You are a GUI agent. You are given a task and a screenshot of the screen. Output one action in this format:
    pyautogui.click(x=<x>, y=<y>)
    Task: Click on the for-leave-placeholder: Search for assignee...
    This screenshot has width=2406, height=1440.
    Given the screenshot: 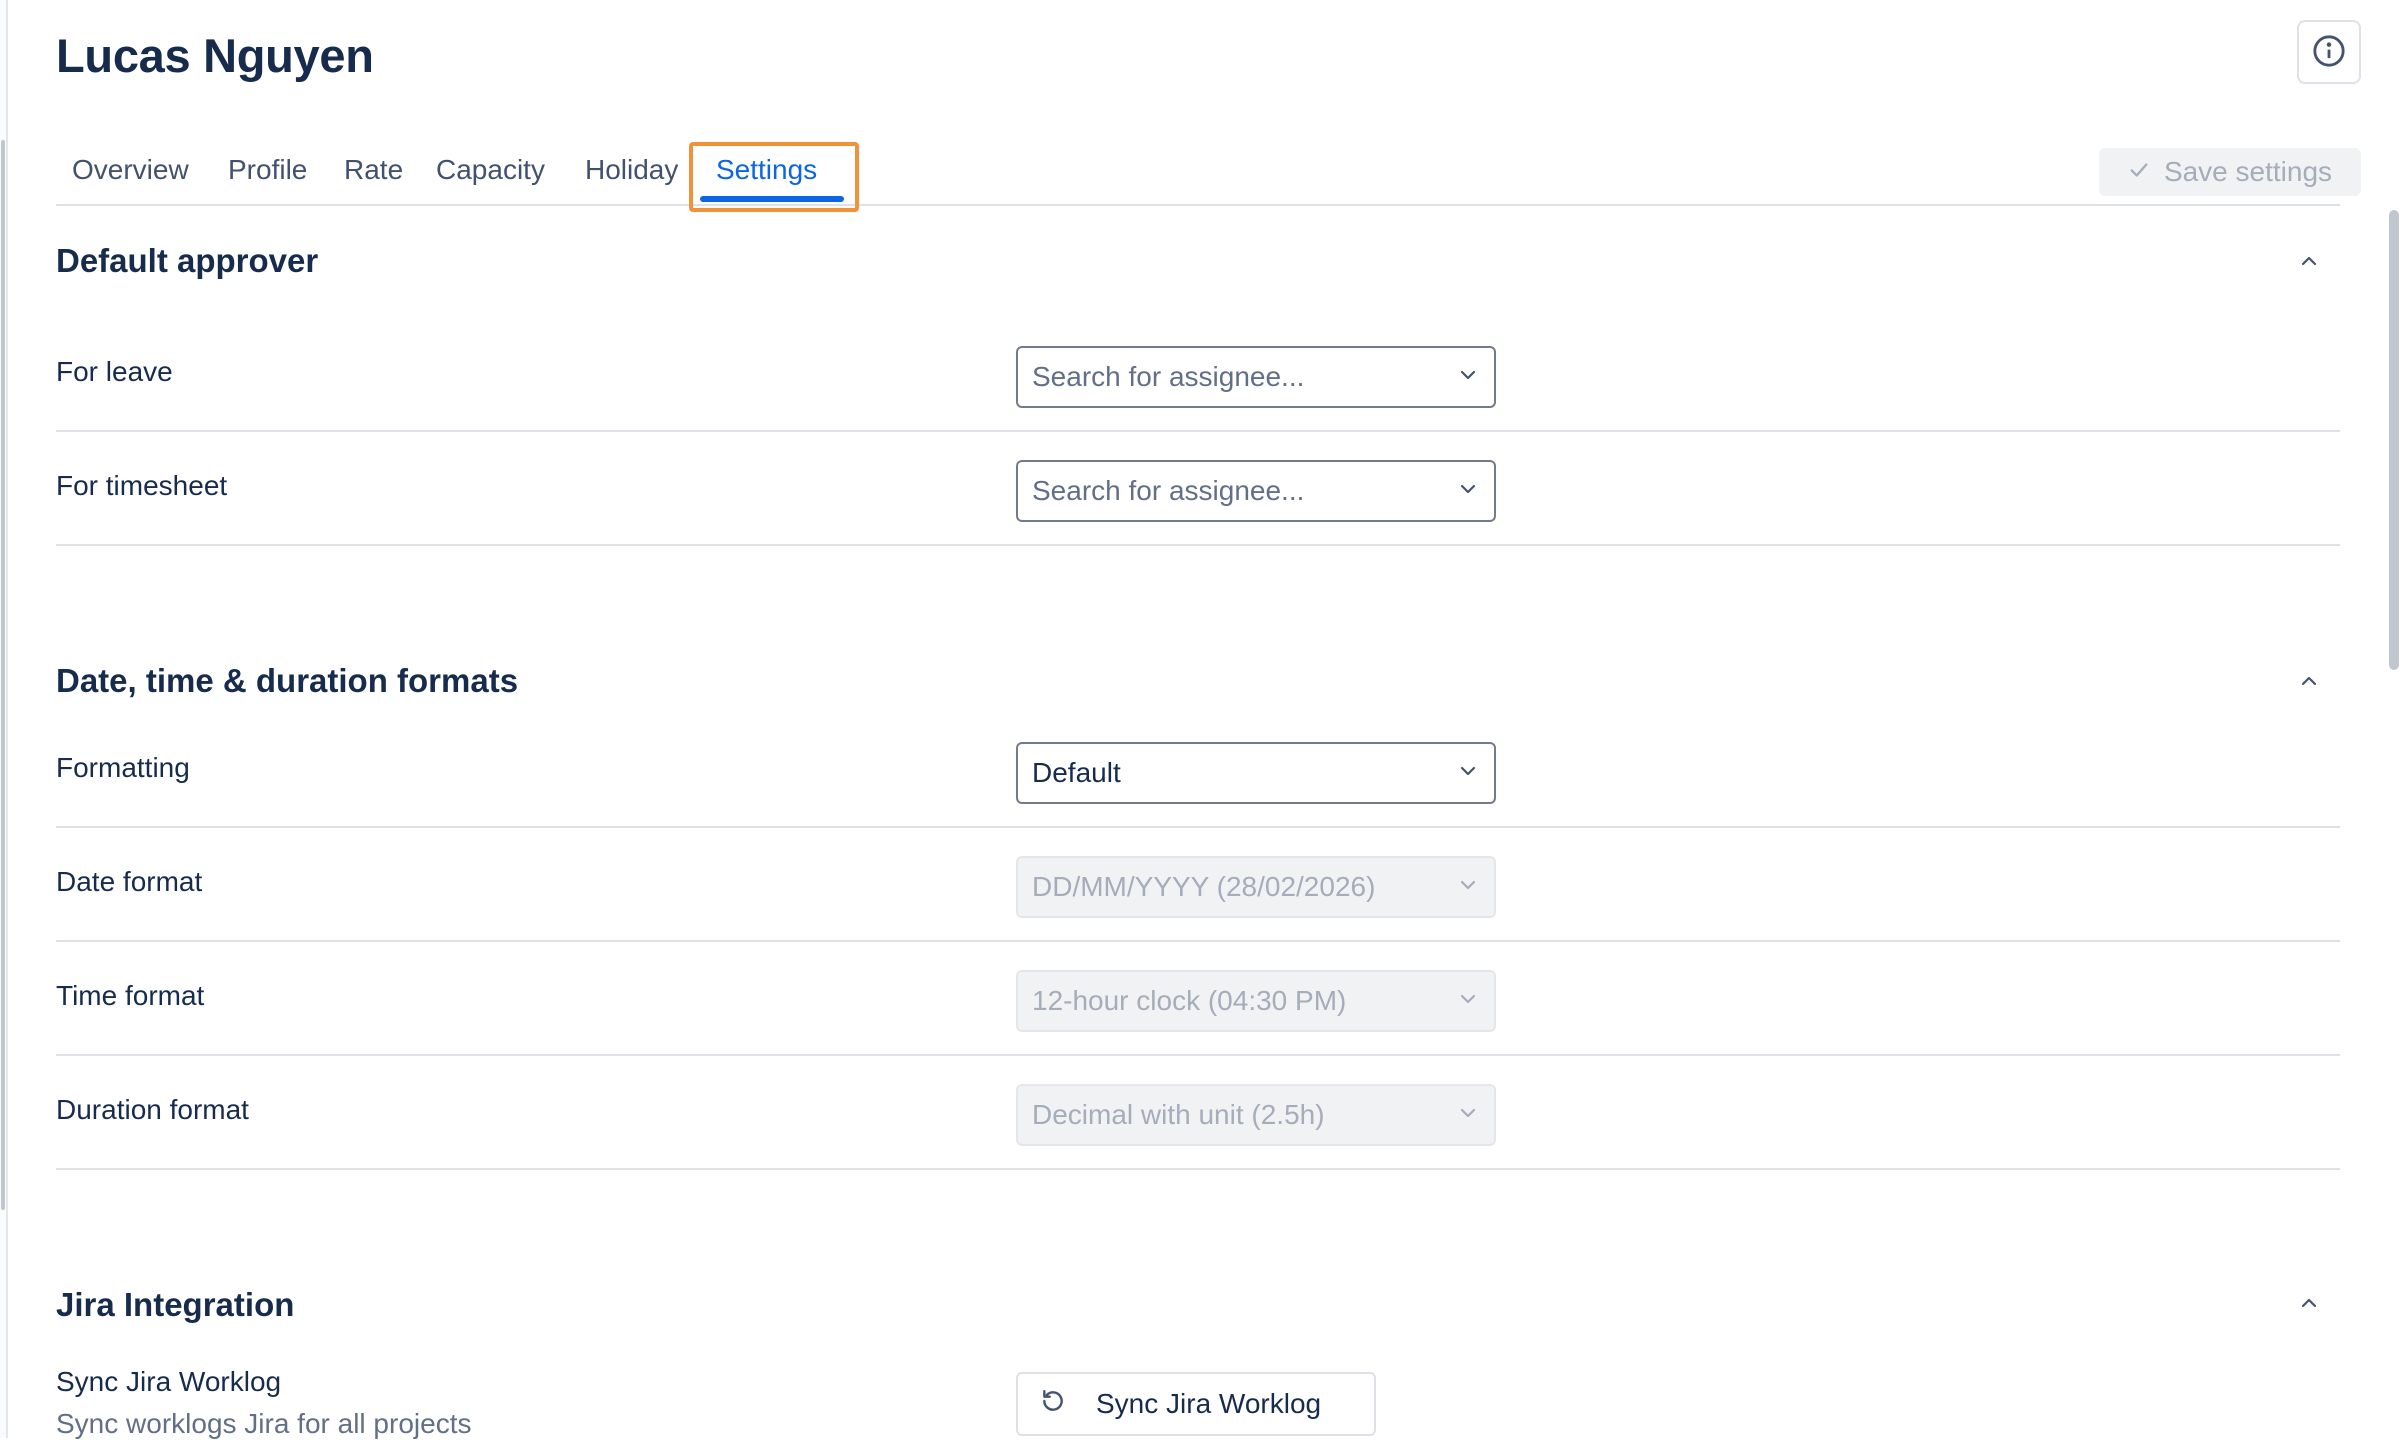 What is the action you would take?
    pyautogui.click(x=1168, y=376)
    